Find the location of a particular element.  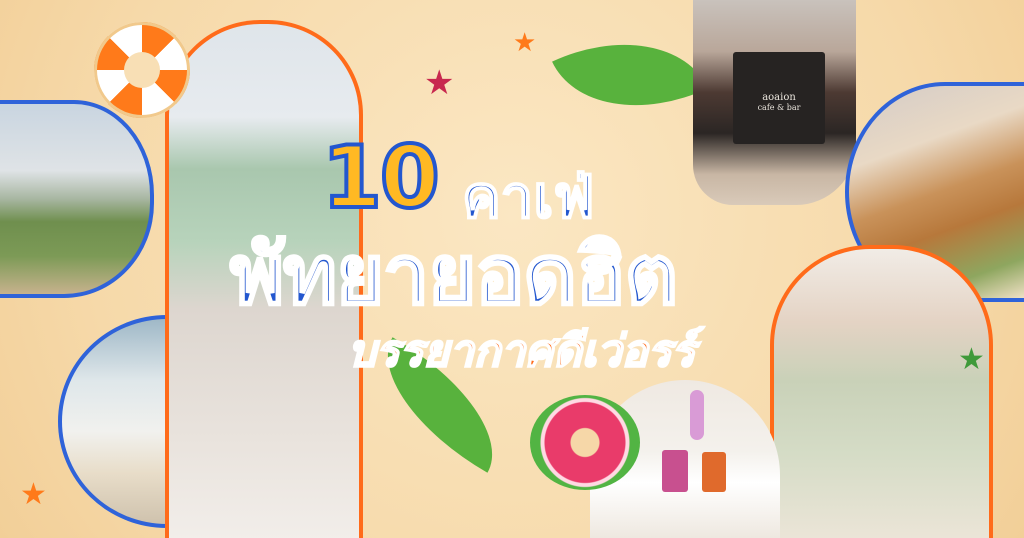

woman-in-dress-photo is located at coordinates (881, 391).